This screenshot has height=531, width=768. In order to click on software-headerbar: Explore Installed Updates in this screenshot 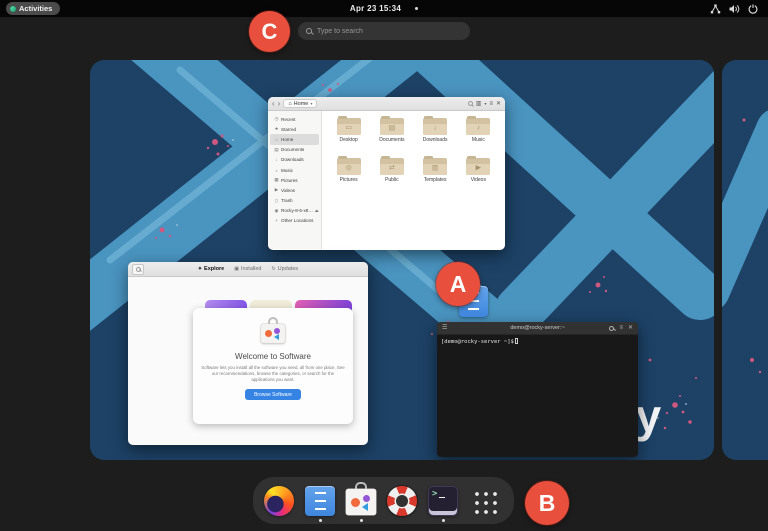, I will do `click(248, 269)`.